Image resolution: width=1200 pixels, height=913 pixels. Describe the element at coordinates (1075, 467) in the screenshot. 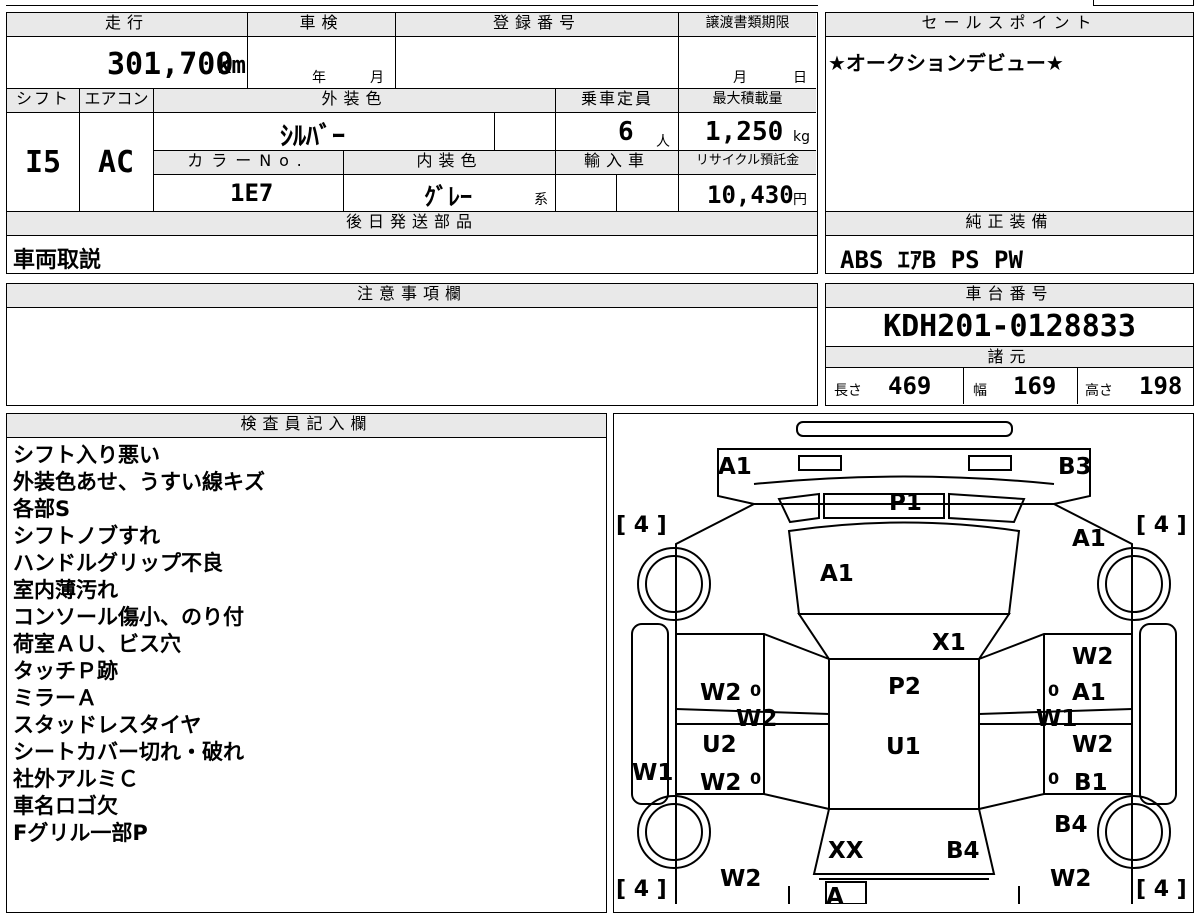

I see `mark-front-bumper-right: B3` at that location.